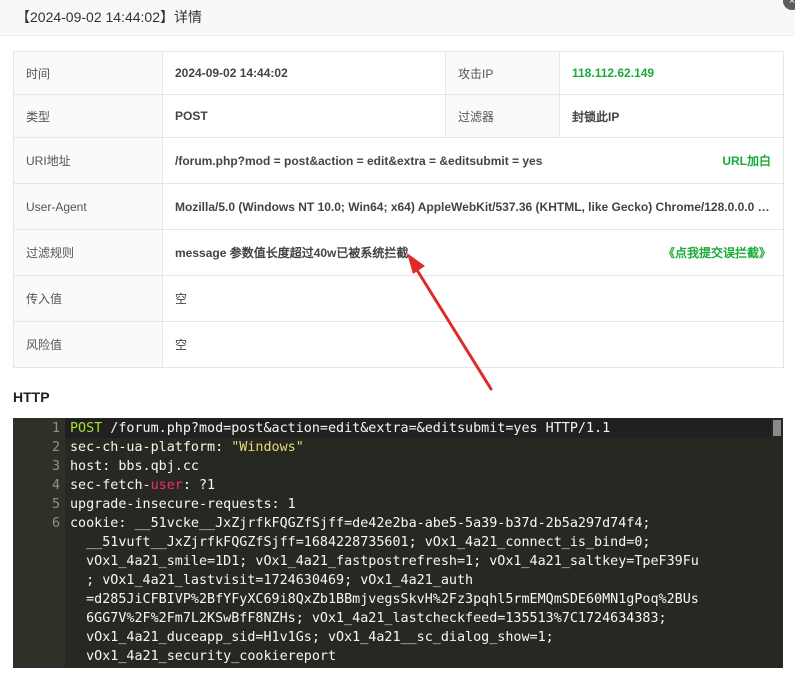  Describe the element at coordinates (473, 344) in the screenshot. I see `risk-value: 空` at that location.